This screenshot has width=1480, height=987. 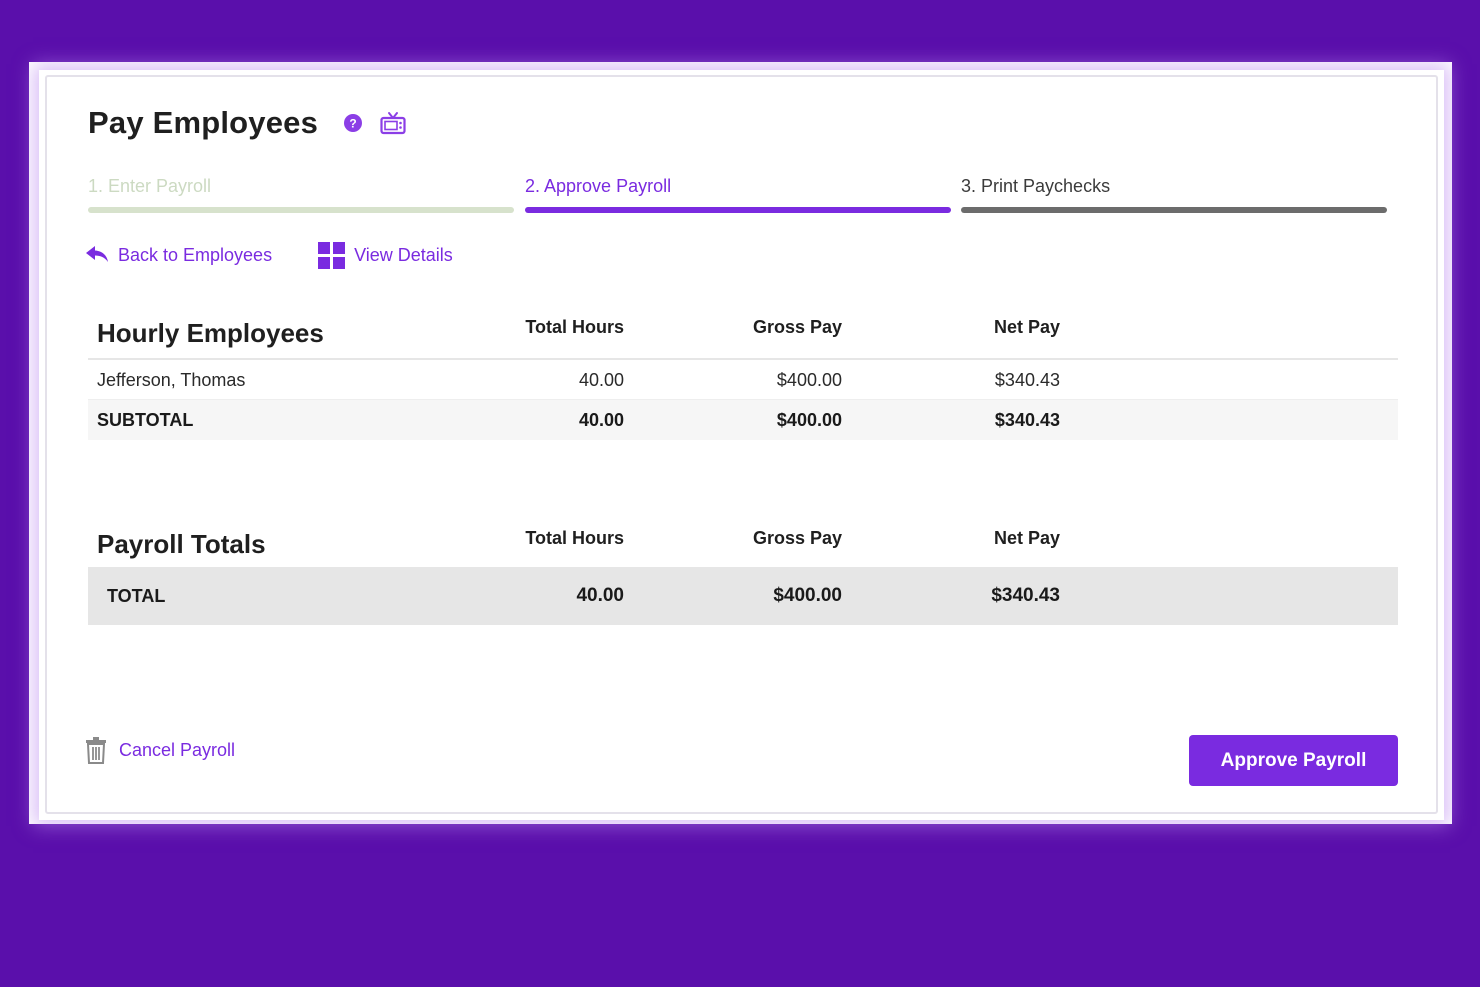 What do you see at coordinates (600, 595) in the screenshot?
I see `total-hours: 40.00` at bounding box center [600, 595].